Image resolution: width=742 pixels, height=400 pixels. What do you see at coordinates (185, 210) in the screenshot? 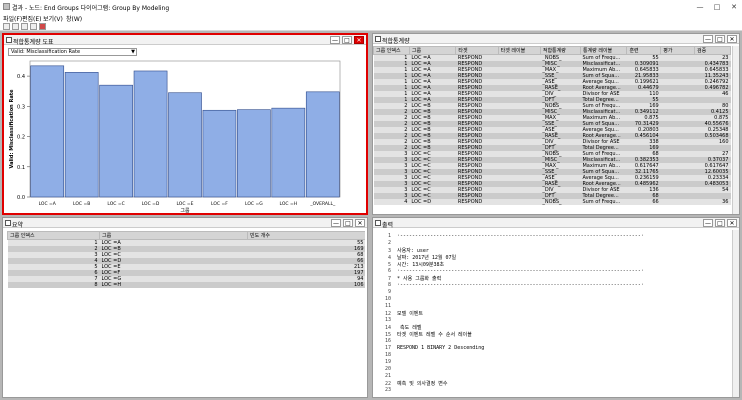
I see `x-axis-label: 그룹` at bounding box center [185, 210].